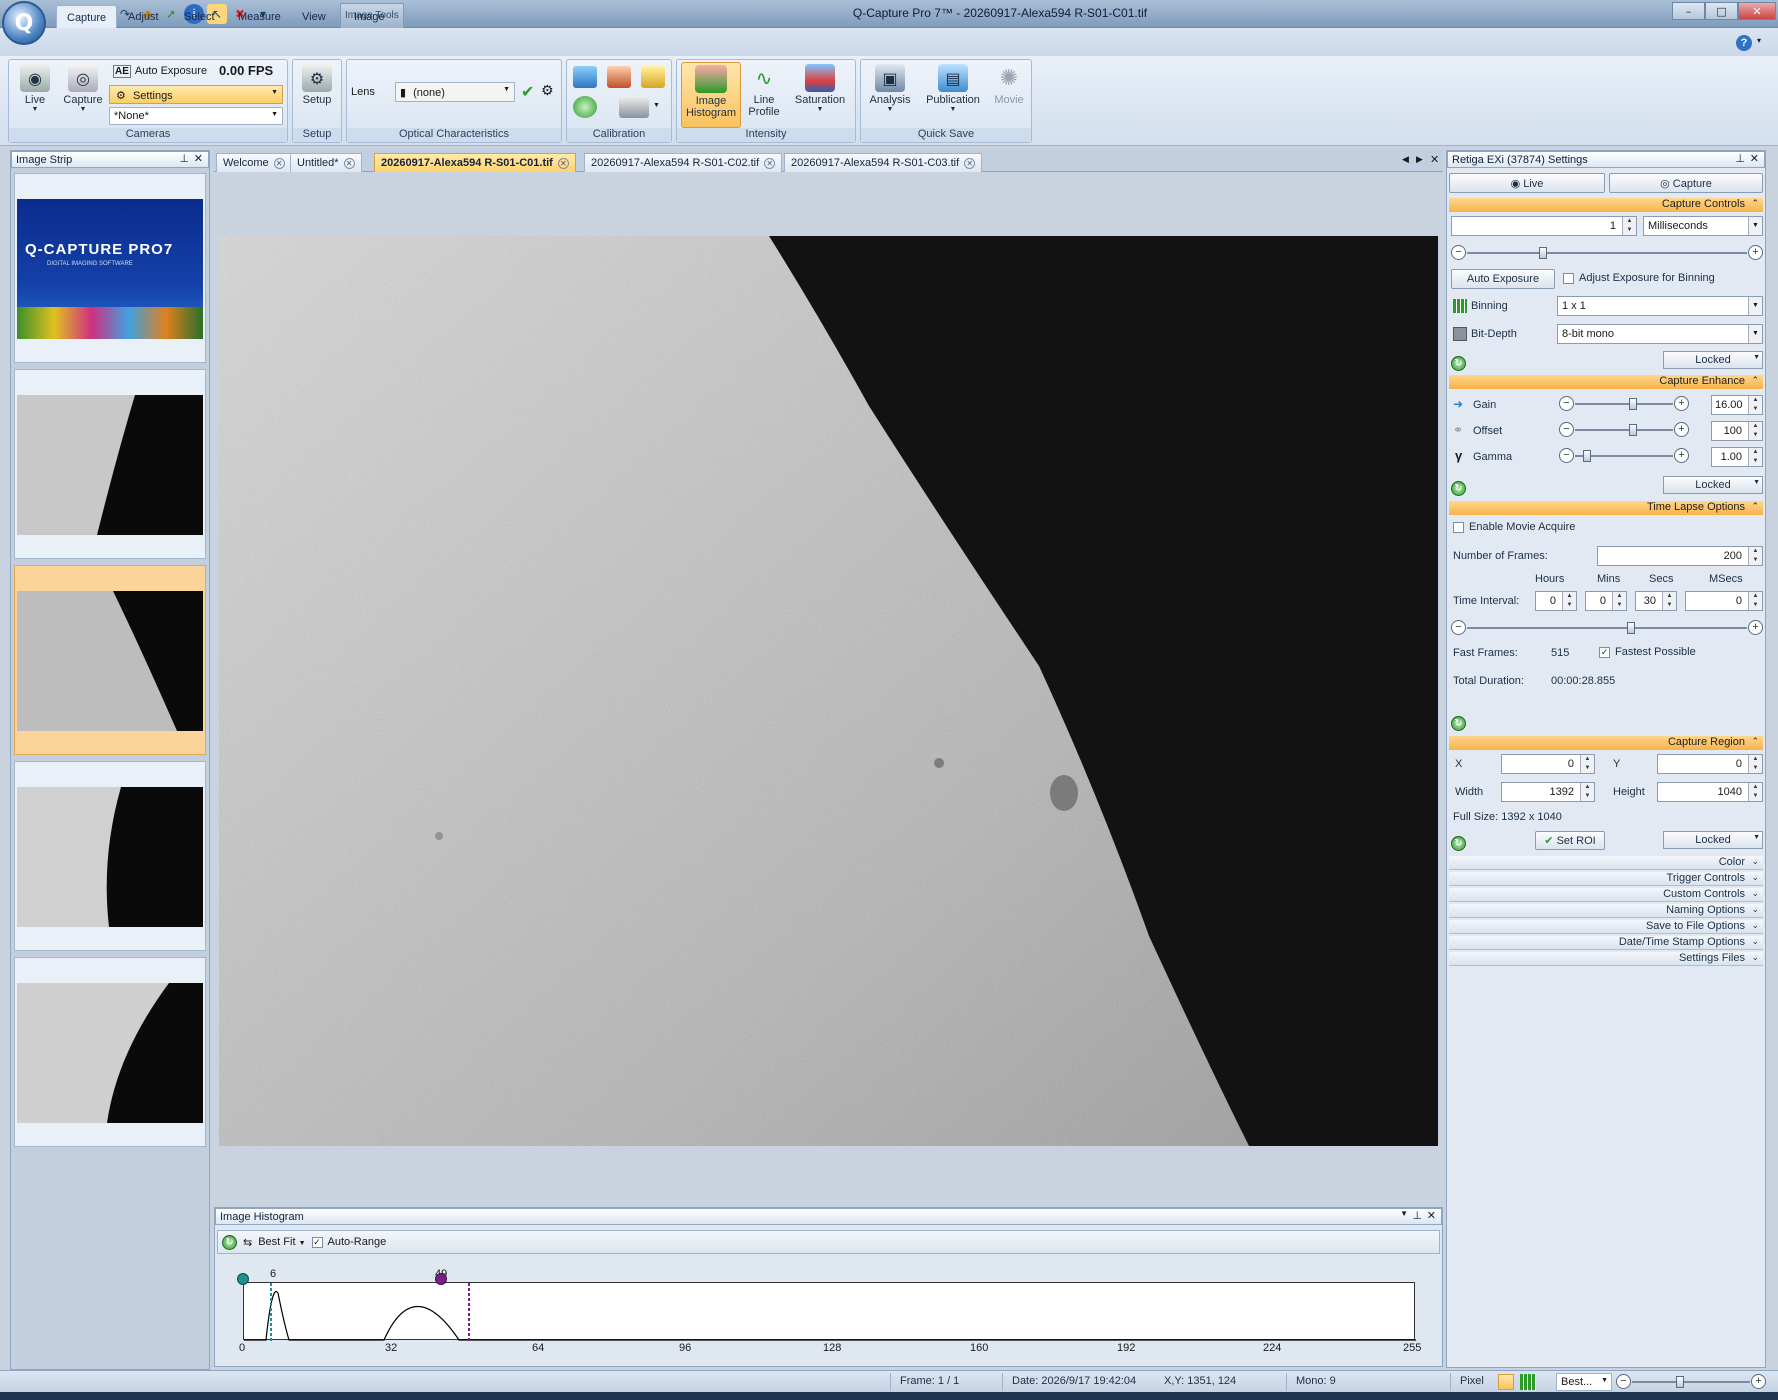 The image size is (1778, 1400). I want to click on tab-image: Image, so click(369, 16).